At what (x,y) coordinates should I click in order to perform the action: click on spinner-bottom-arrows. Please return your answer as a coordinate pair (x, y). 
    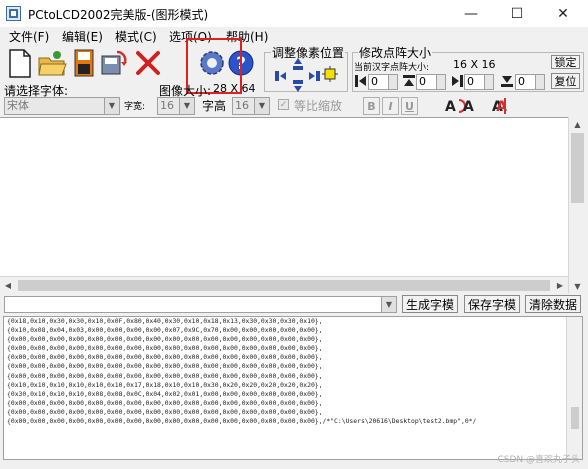
    Looking at the image, I should click on (539, 82).